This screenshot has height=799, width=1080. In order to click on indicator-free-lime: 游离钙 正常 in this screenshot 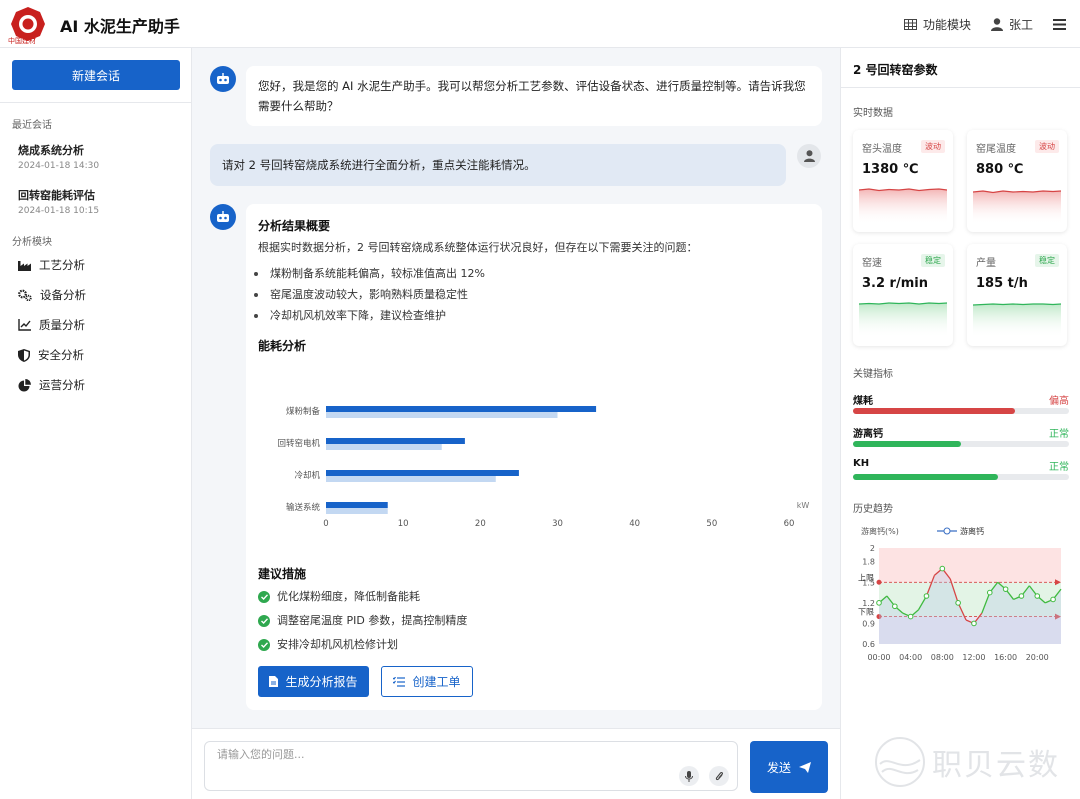, I will do `click(961, 436)`.